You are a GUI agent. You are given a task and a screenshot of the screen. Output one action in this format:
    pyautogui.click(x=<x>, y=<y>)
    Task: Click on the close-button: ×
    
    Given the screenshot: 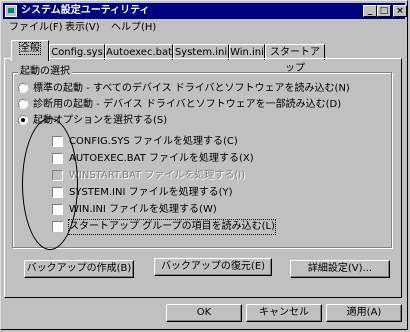 What is the action you would take?
    pyautogui.click(x=400, y=11)
    